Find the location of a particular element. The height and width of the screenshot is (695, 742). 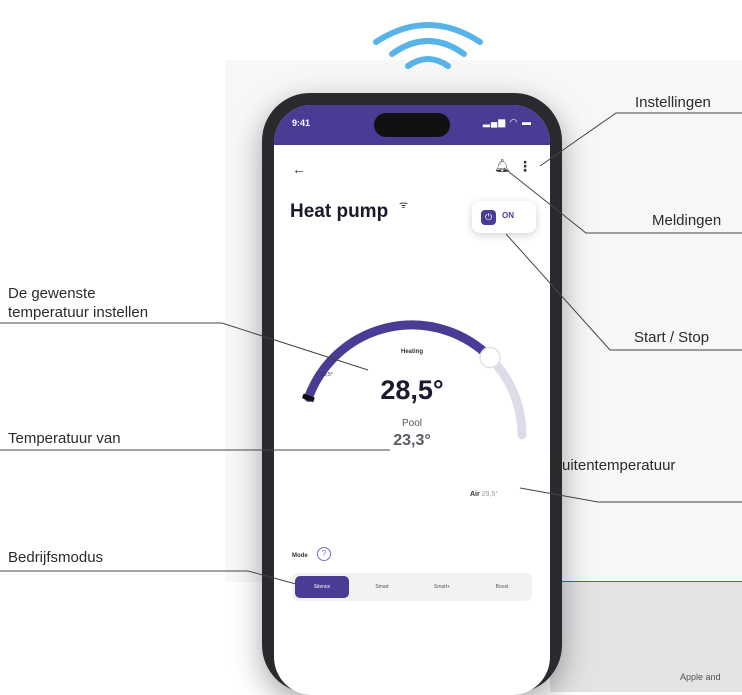

mode-option-smart-plus: Smart+ is located at coordinates (442, 587).